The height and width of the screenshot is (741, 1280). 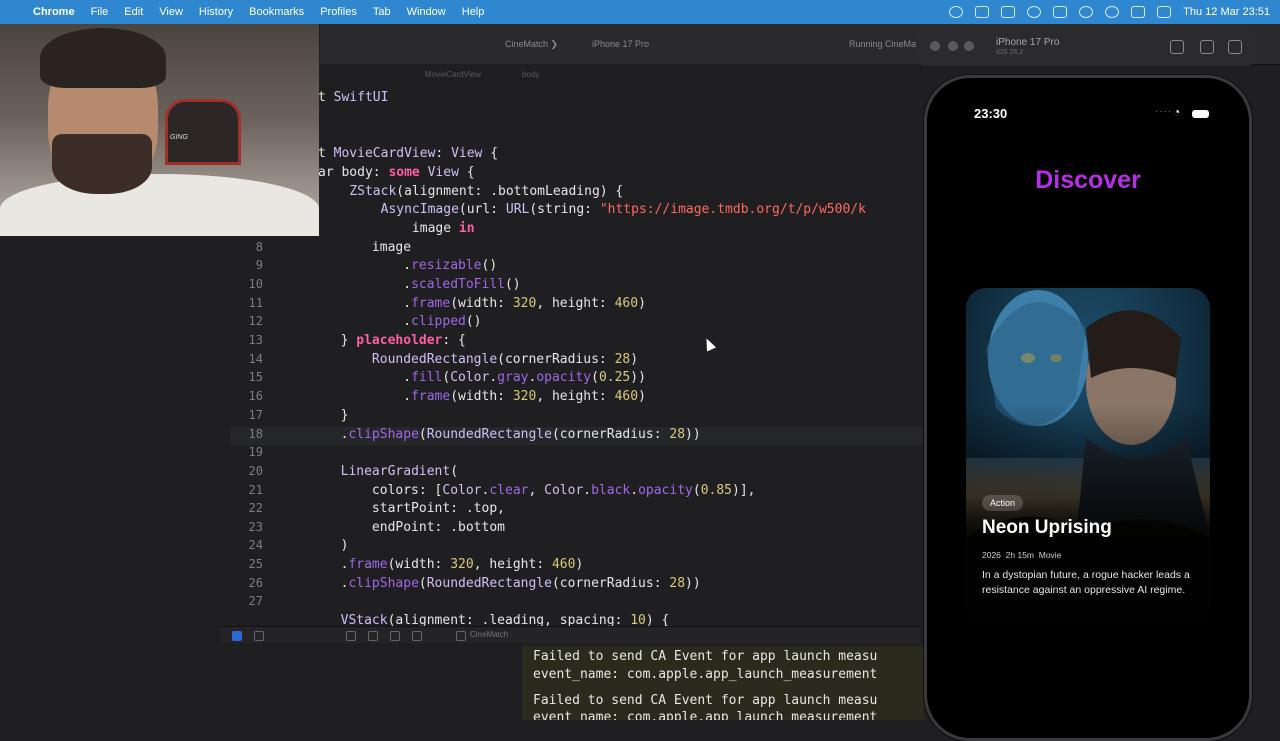 I want to click on gaming-chair, so click(x=203, y=132).